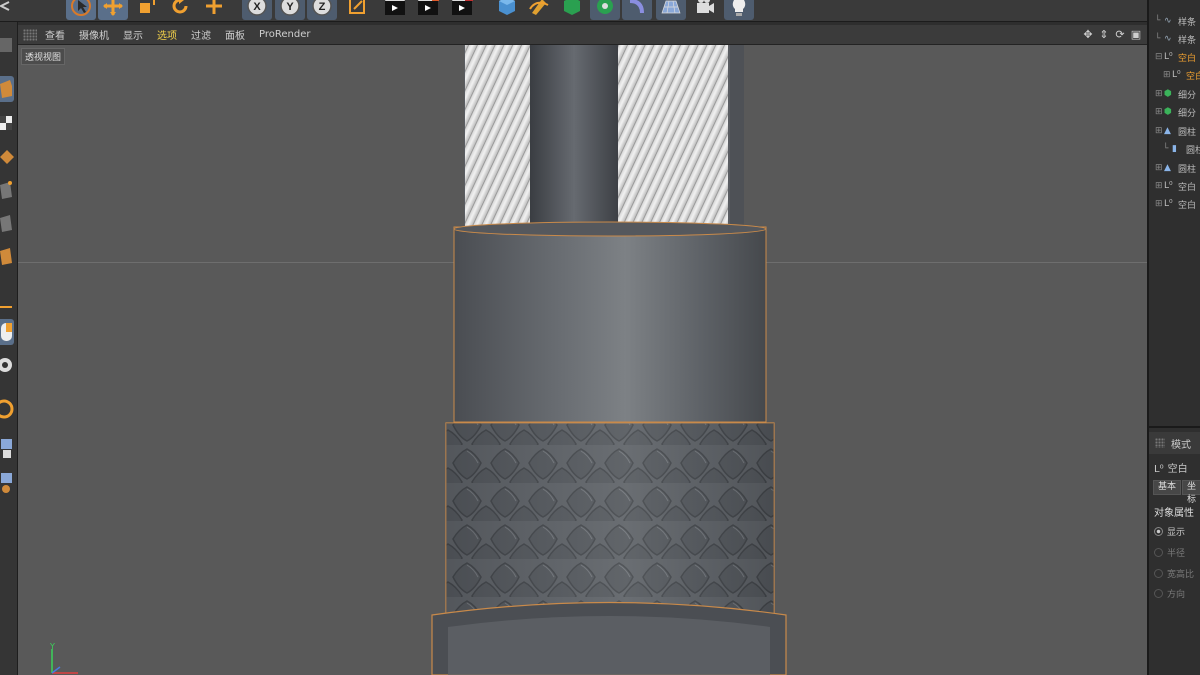 The height and width of the screenshot is (675, 1200). What do you see at coordinates (7, 123) in the screenshot?
I see `texture-mode-icon` at bounding box center [7, 123].